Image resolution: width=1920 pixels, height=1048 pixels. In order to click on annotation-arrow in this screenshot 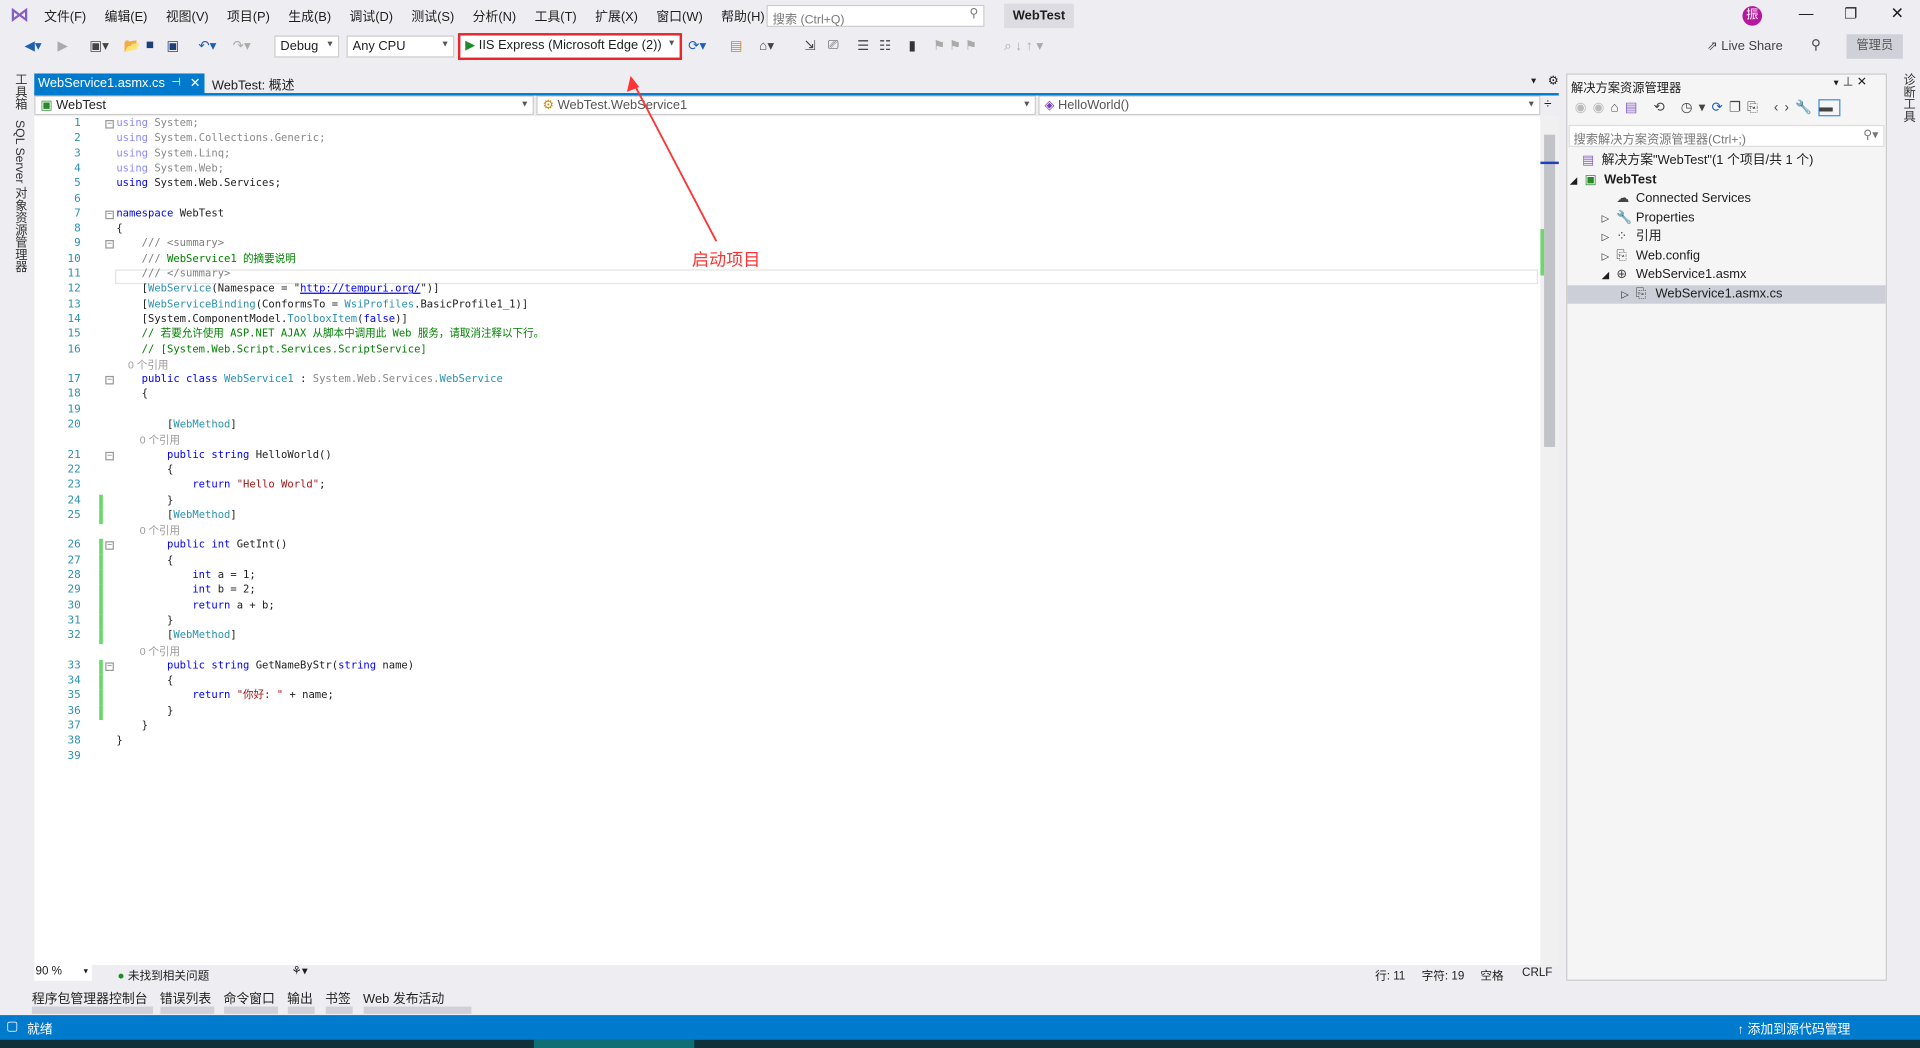, I will do `click(672, 158)`.